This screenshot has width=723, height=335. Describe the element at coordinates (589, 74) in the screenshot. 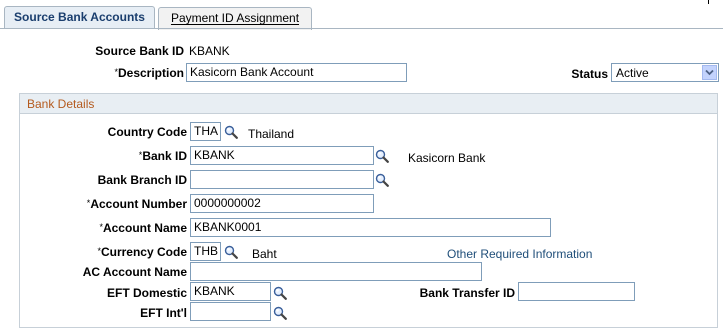

I see `status-label: Status` at that location.